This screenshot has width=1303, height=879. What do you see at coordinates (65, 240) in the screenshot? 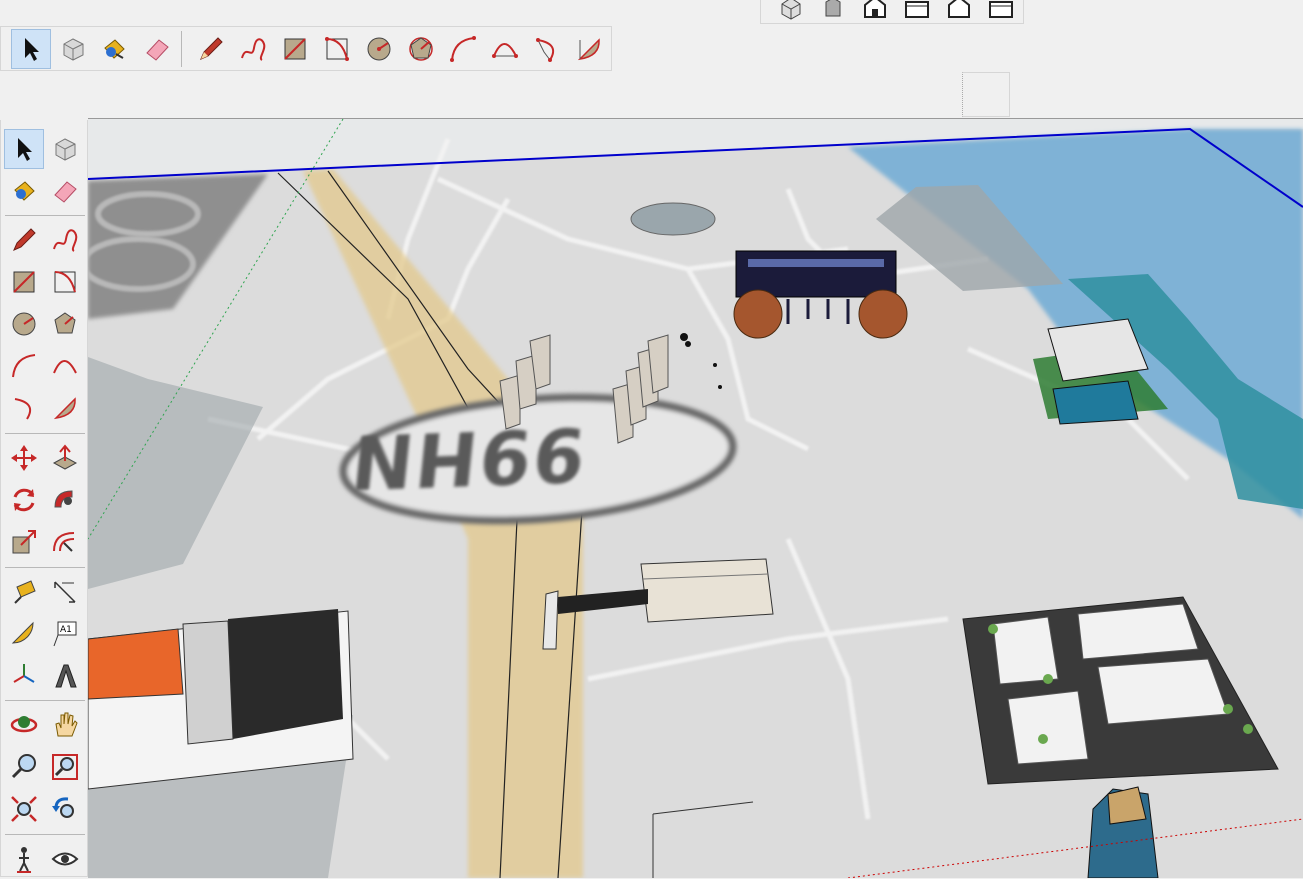
I see `left-freehand-tool-button` at bounding box center [65, 240].